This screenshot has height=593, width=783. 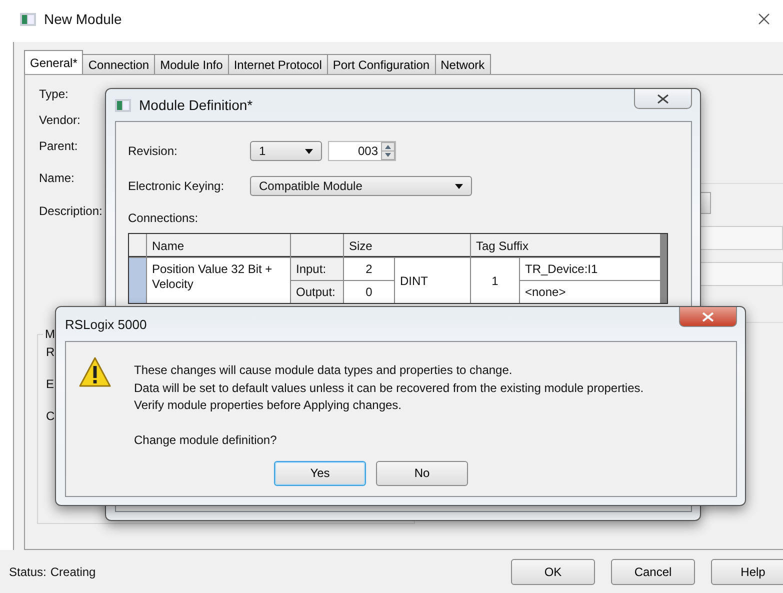 What do you see at coordinates (362, 151) in the screenshot?
I see `revision-spinner: 003` at bounding box center [362, 151].